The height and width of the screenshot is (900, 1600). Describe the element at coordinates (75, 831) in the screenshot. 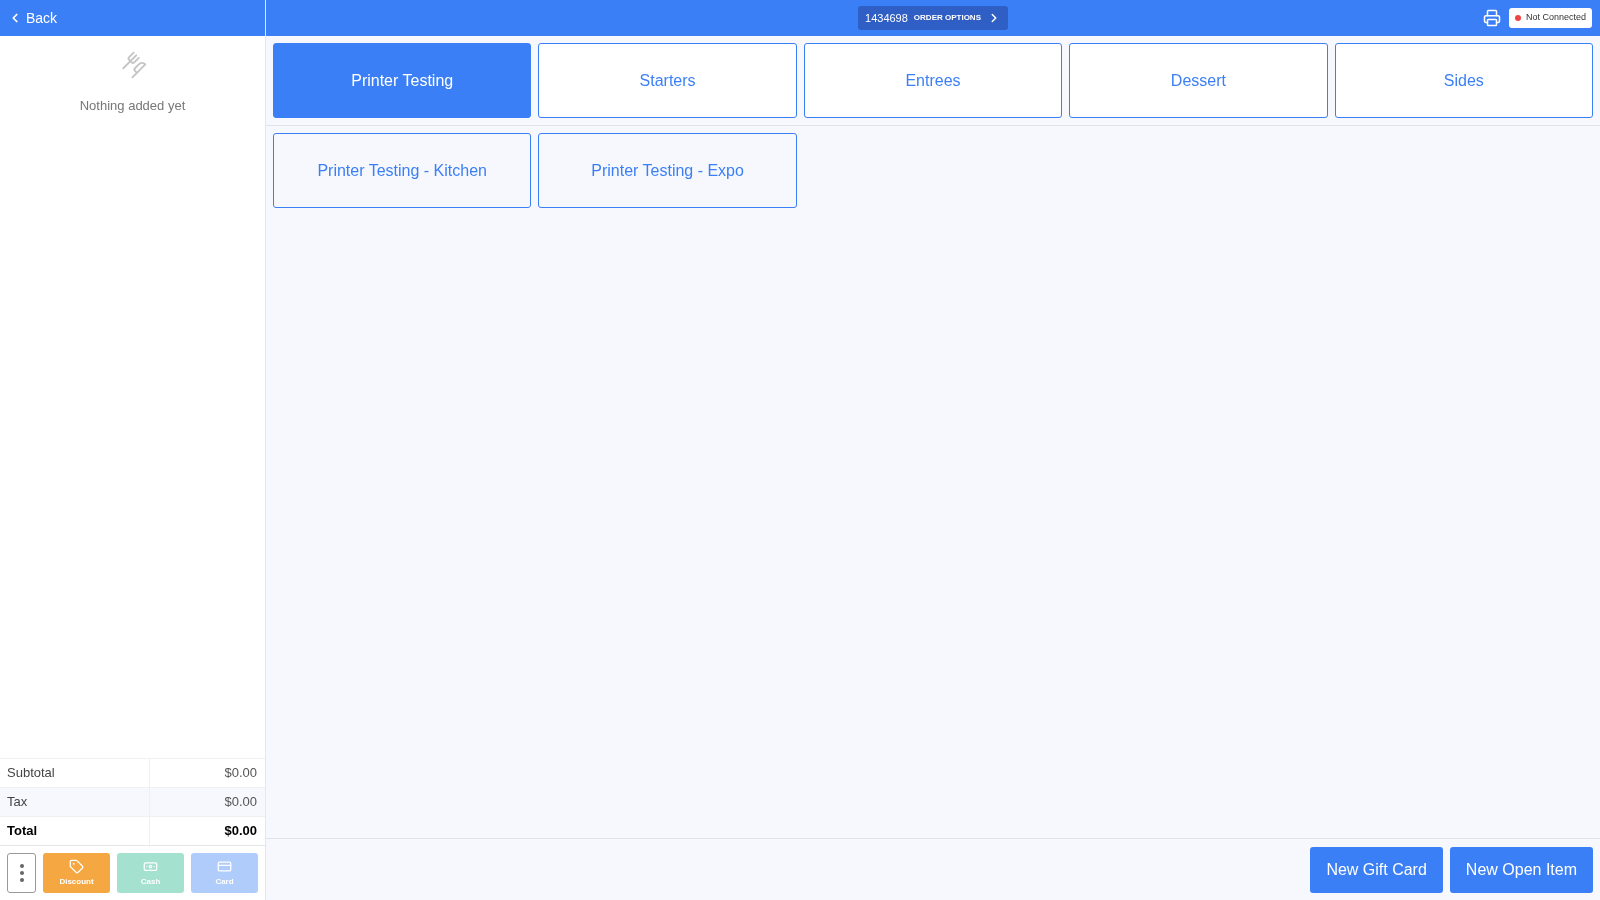

I see `total-label: Total` at that location.